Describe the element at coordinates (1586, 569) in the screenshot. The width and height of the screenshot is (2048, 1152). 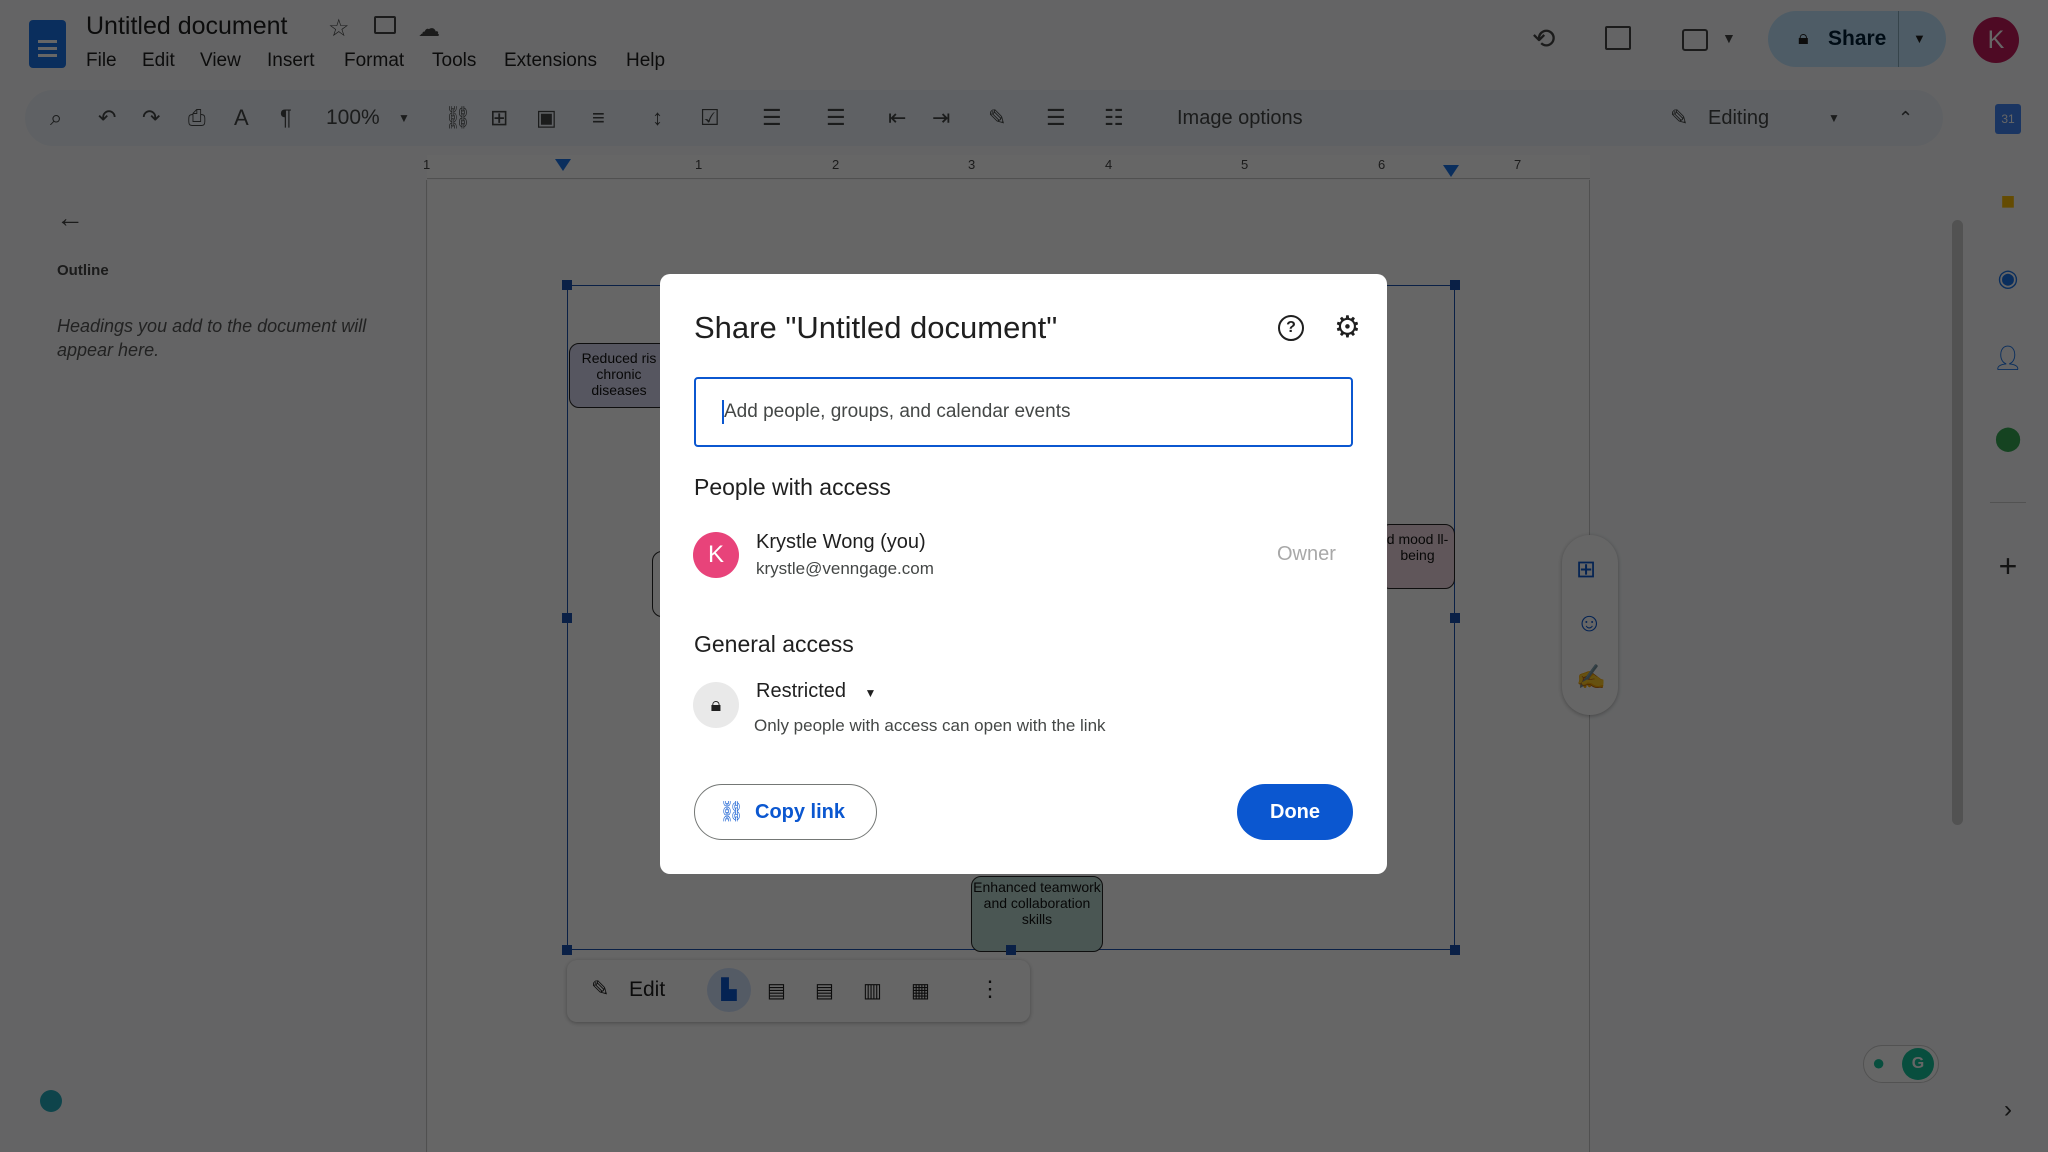
I see `add-comment-icon: ⊞` at that location.